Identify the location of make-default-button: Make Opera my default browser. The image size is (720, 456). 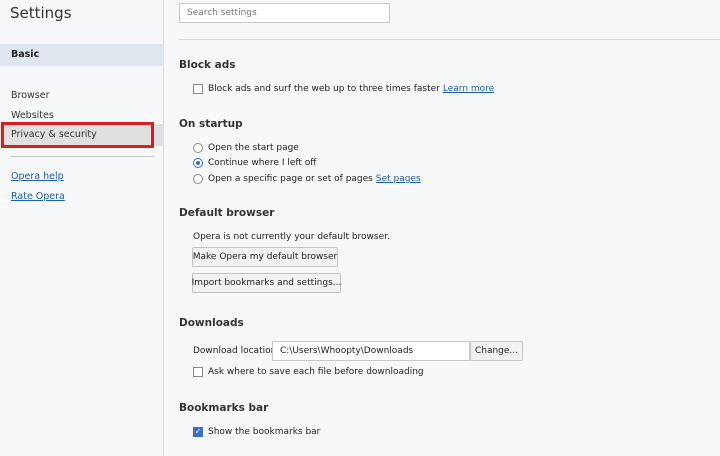
(265, 257).